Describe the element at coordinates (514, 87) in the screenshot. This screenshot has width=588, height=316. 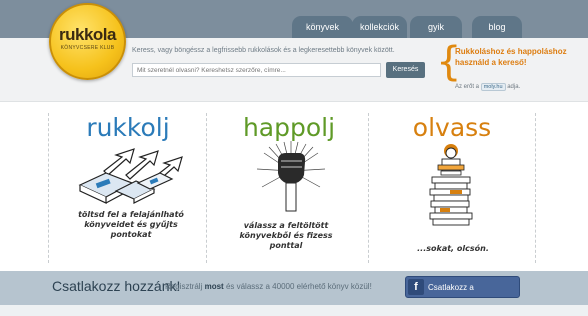
I see `powered-by-suffix: adja.` at that location.